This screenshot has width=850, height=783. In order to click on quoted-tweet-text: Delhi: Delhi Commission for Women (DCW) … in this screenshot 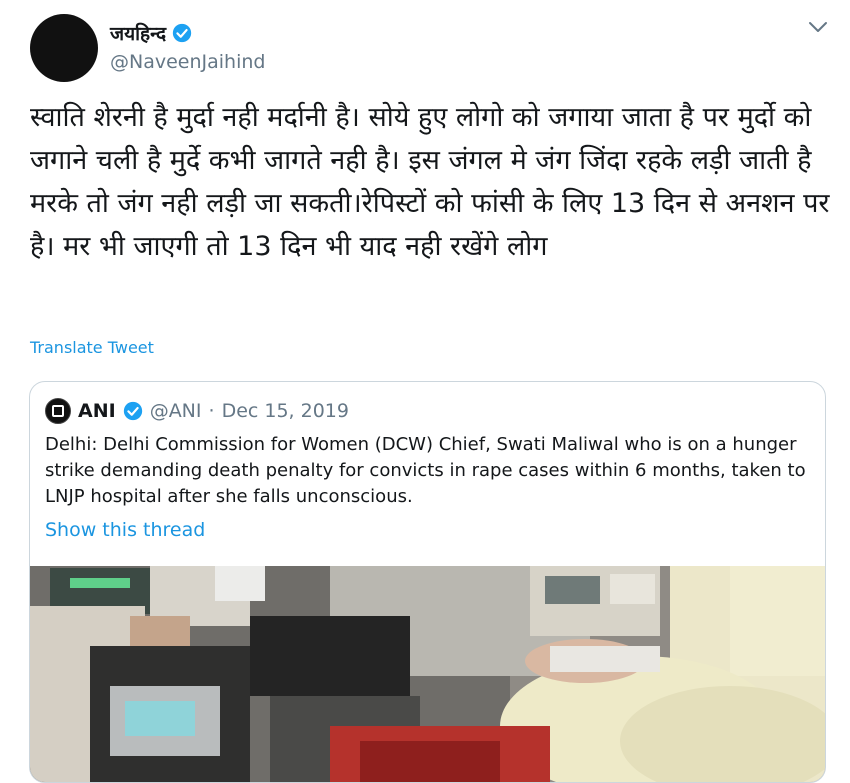, I will do `click(425, 470)`.